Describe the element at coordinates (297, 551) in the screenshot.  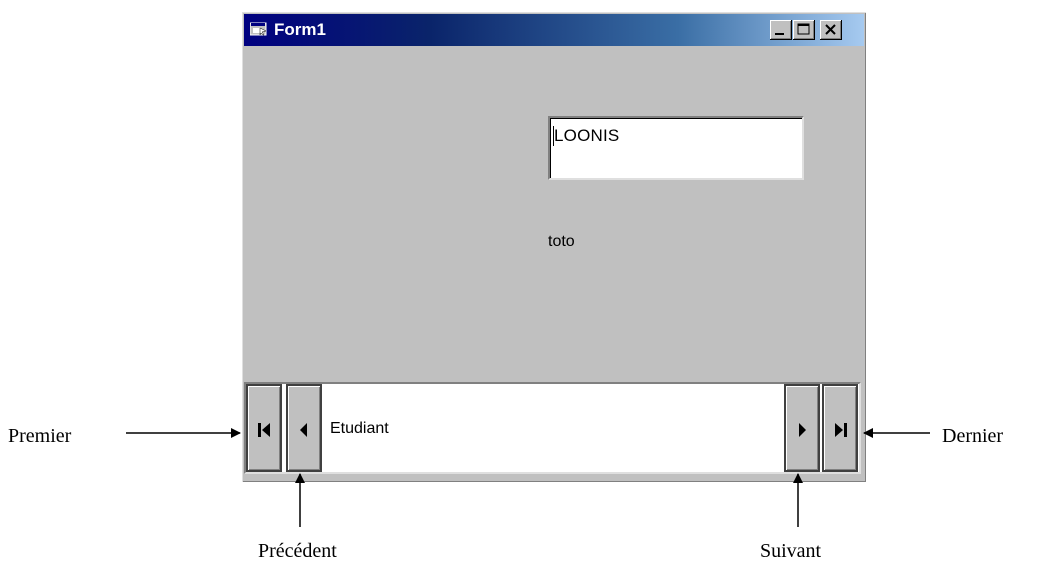
I see `annotation-precedent: Précédent` at that location.